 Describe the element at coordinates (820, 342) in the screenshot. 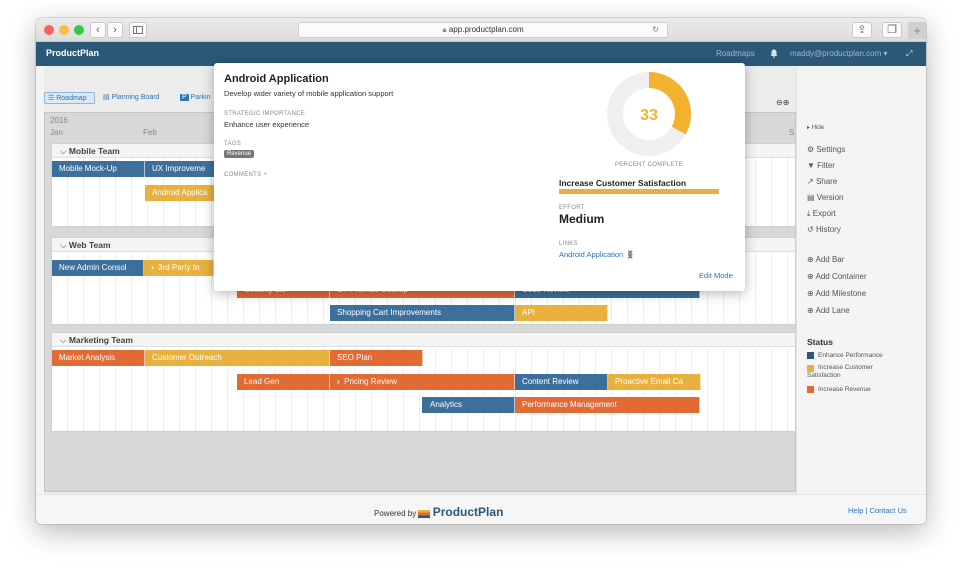

I see `status-legend-title: Status` at that location.